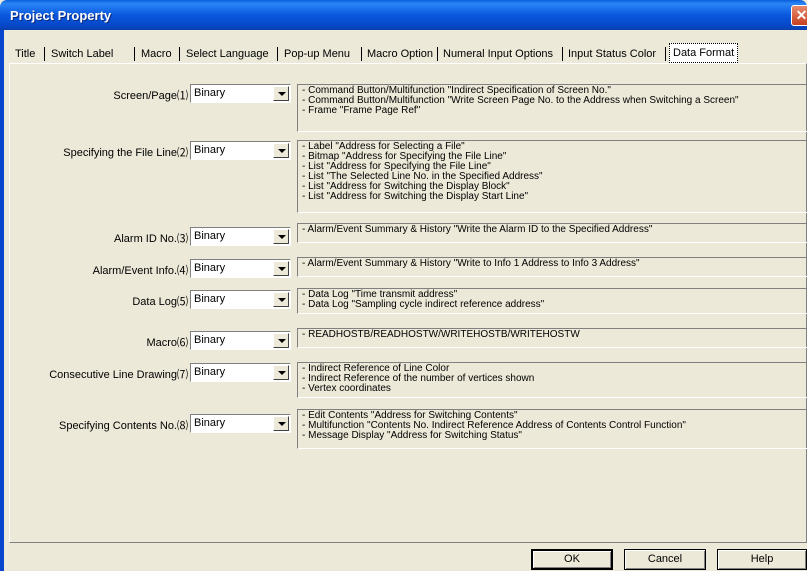 This screenshot has width=807, height=571. What do you see at coordinates (361, 110) in the screenshot?
I see `description-line: - Frame "Frame Page Ref"` at bounding box center [361, 110].